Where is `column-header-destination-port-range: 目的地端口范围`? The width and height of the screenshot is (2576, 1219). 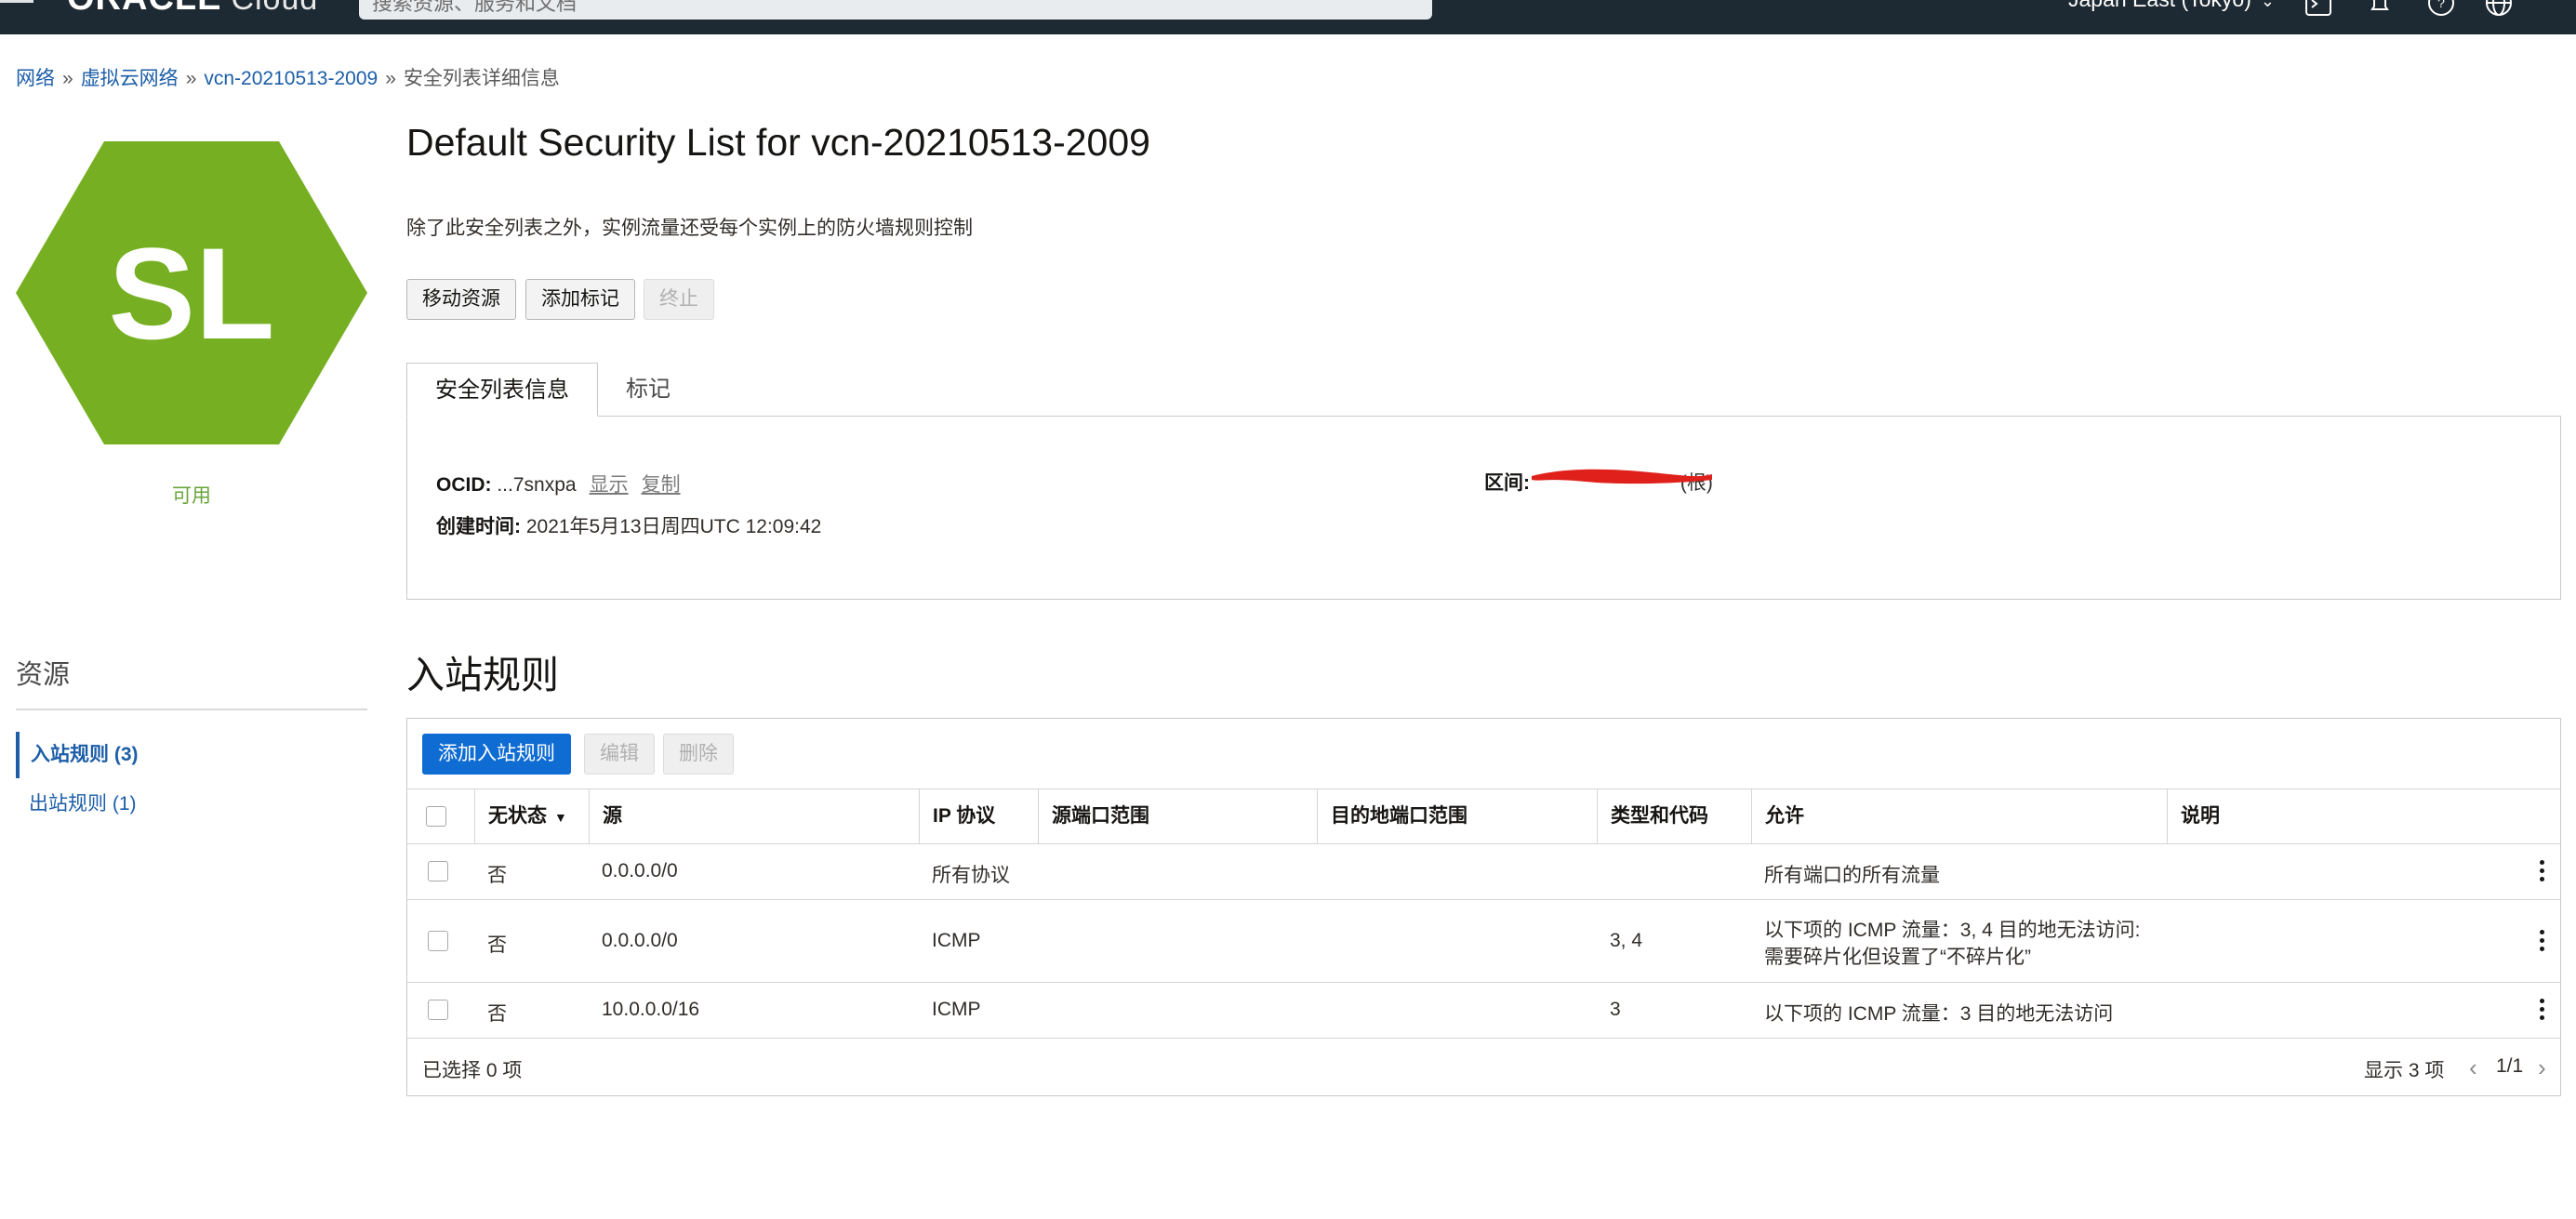
column-header-destination-port-range: 目的地端口范围 is located at coordinates (1457, 816).